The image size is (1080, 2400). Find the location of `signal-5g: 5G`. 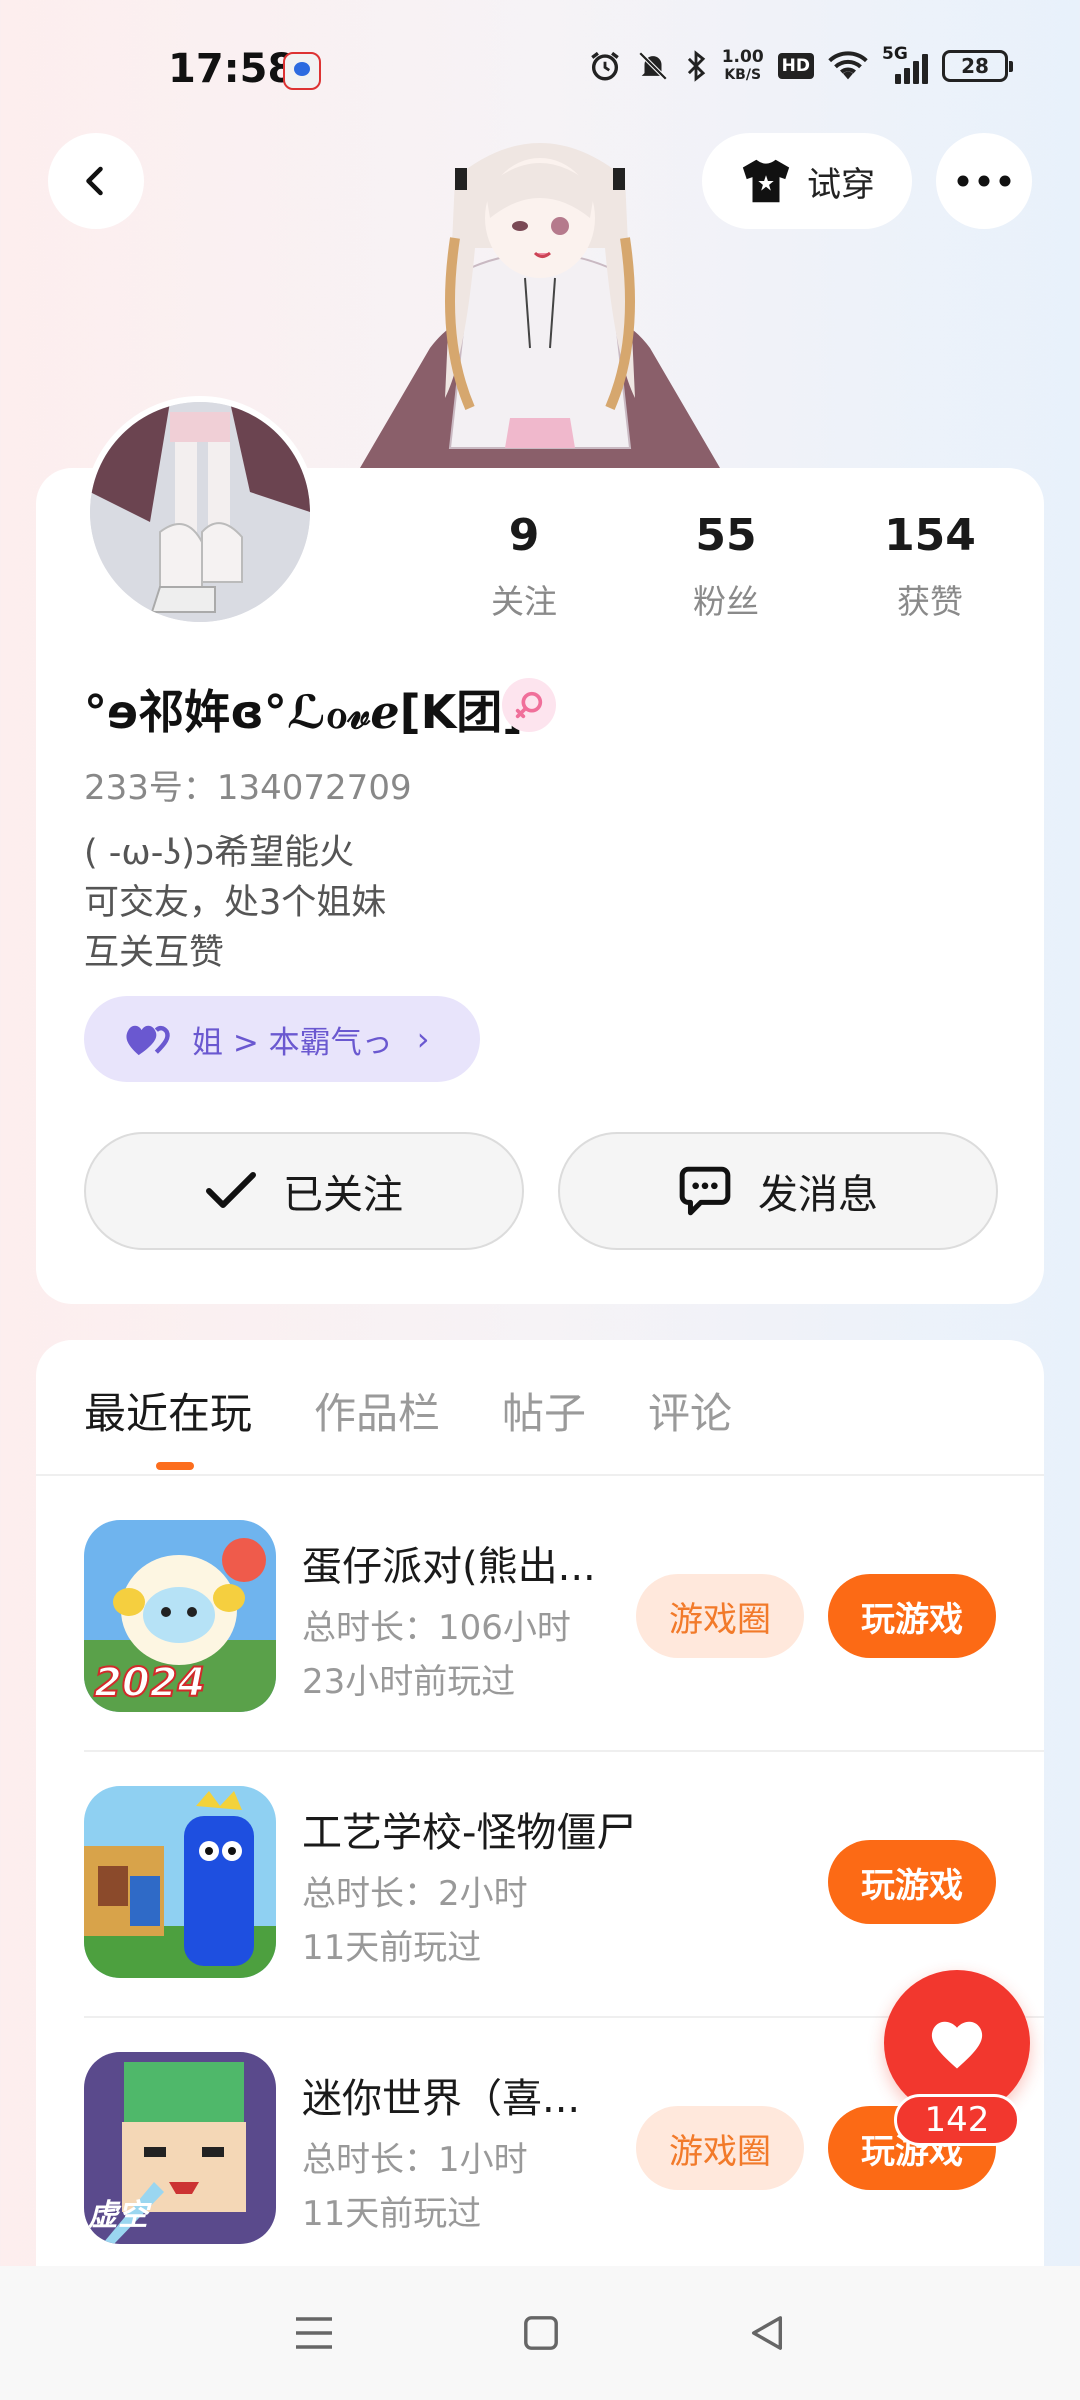

signal-5g: 5G is located at coordinates (905, 64).